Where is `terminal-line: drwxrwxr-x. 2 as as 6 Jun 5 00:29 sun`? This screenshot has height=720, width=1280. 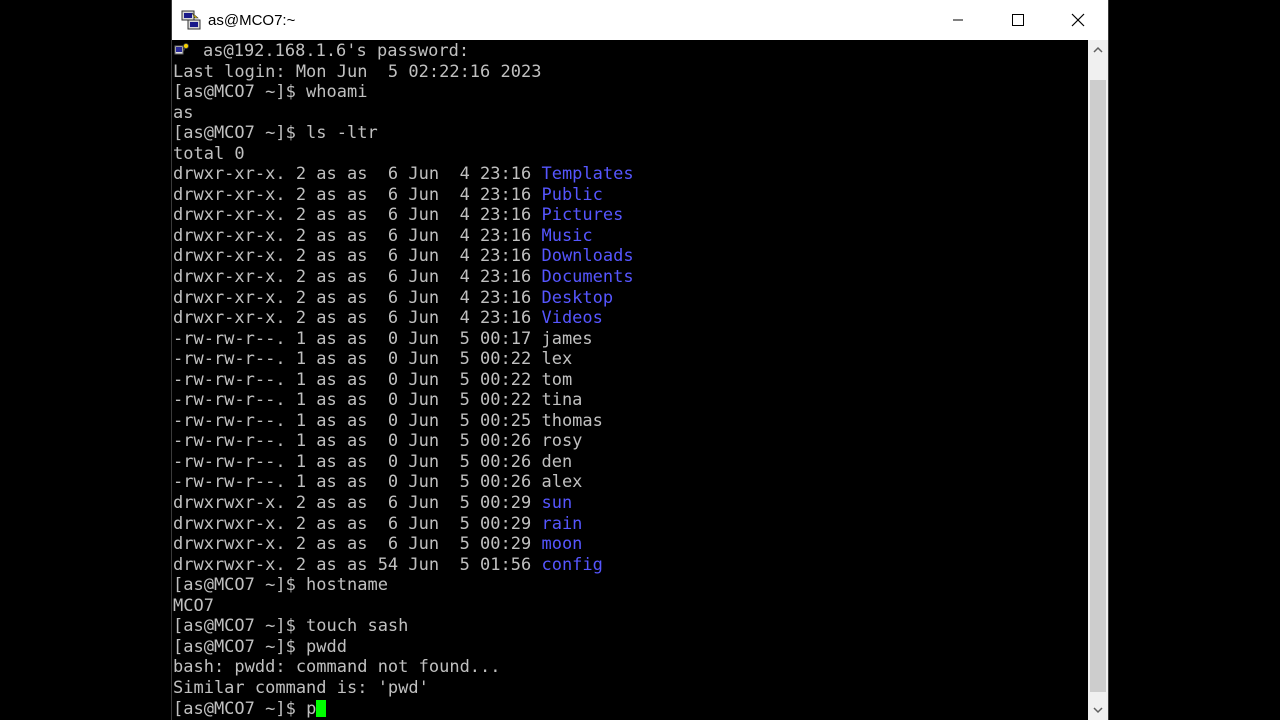
terminal-line: drwxrwxr-x. 2 as as 6 Jun 5 00:29 sun is located at coordinates (403, 503).